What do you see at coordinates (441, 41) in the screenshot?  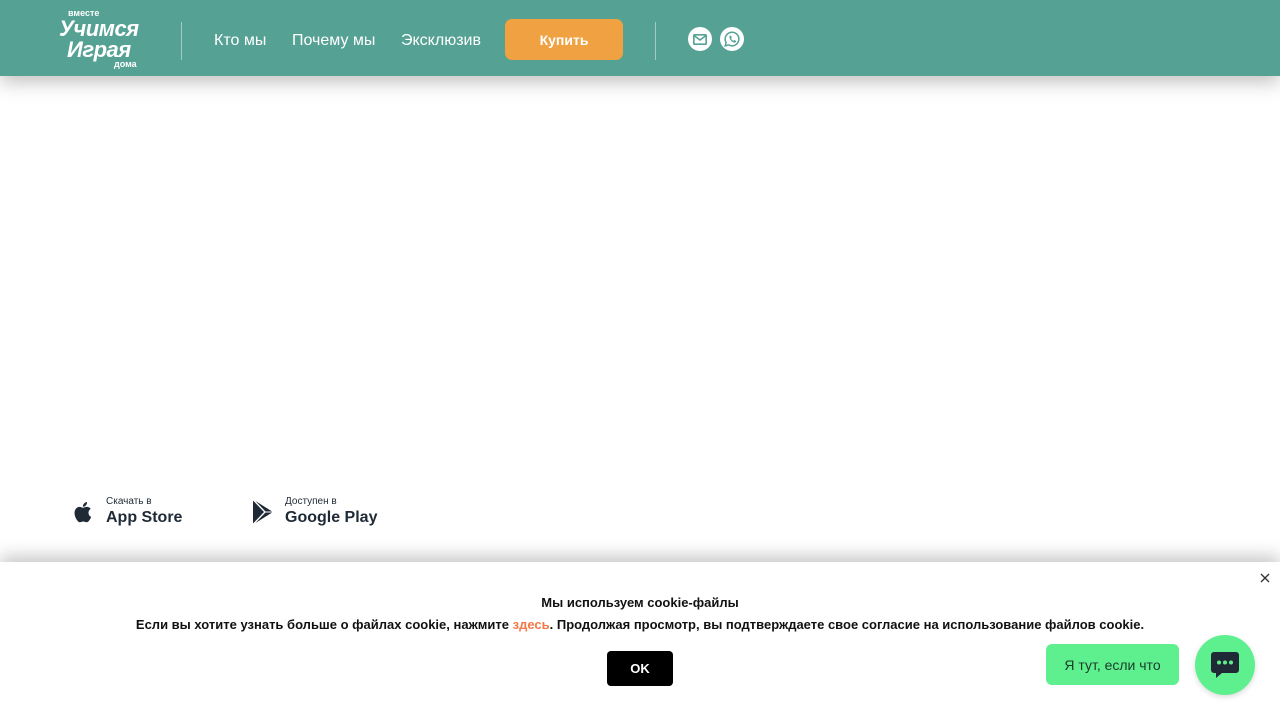 I see `nav-link-exclusive: Эксклюзив` at bounding box center [441, 41].